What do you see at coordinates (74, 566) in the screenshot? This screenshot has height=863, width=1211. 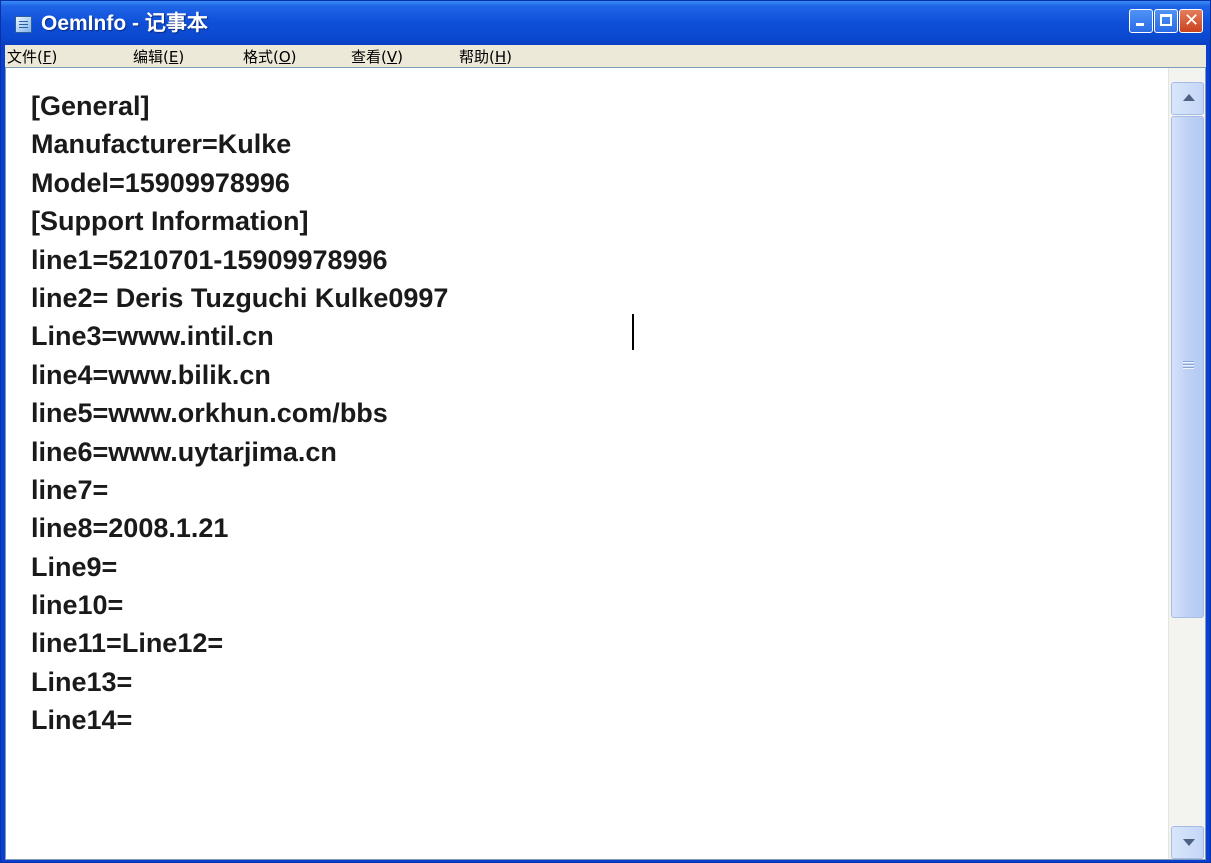 I see `text-line: Line9=` at bounding box center [74, 566].